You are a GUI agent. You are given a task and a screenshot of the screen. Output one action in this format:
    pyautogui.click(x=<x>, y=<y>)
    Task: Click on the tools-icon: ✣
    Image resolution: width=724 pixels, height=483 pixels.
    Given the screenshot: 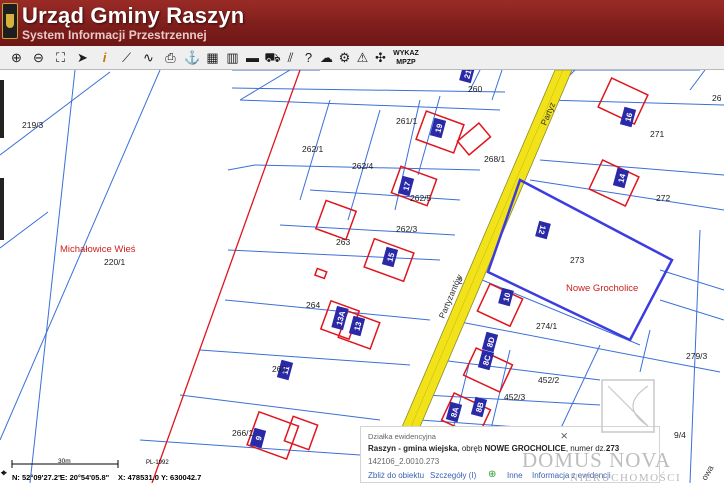 What is the action you would take?
    pyautogui.click(x=380, y=57)
    